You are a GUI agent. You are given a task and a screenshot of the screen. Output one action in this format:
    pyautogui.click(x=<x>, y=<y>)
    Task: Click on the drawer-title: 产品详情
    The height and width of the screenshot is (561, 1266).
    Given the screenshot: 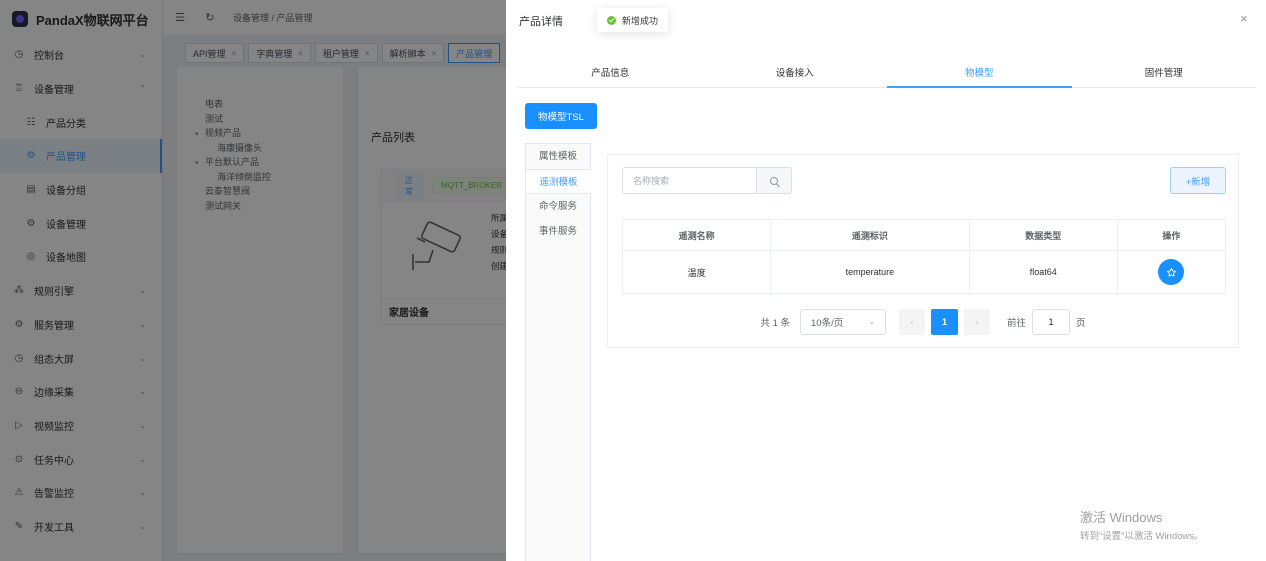 What is the action you would take?
    pyautogui.click(x=541, y=22)
    